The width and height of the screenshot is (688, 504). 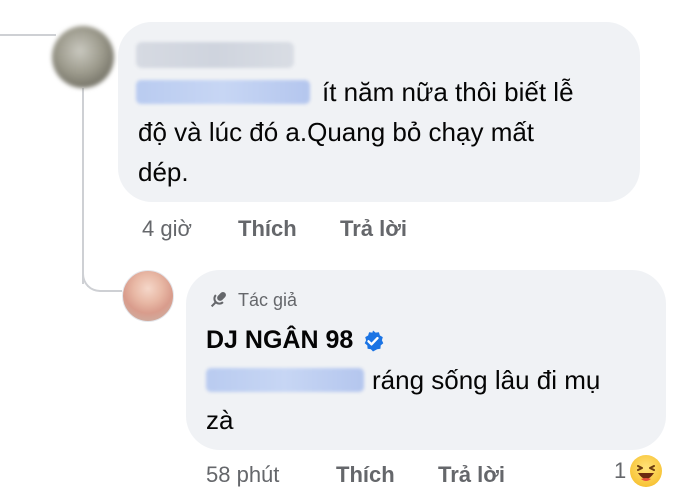 I want to click on reply-author: DJ NGÂN 98, so click(x=295, y=340).